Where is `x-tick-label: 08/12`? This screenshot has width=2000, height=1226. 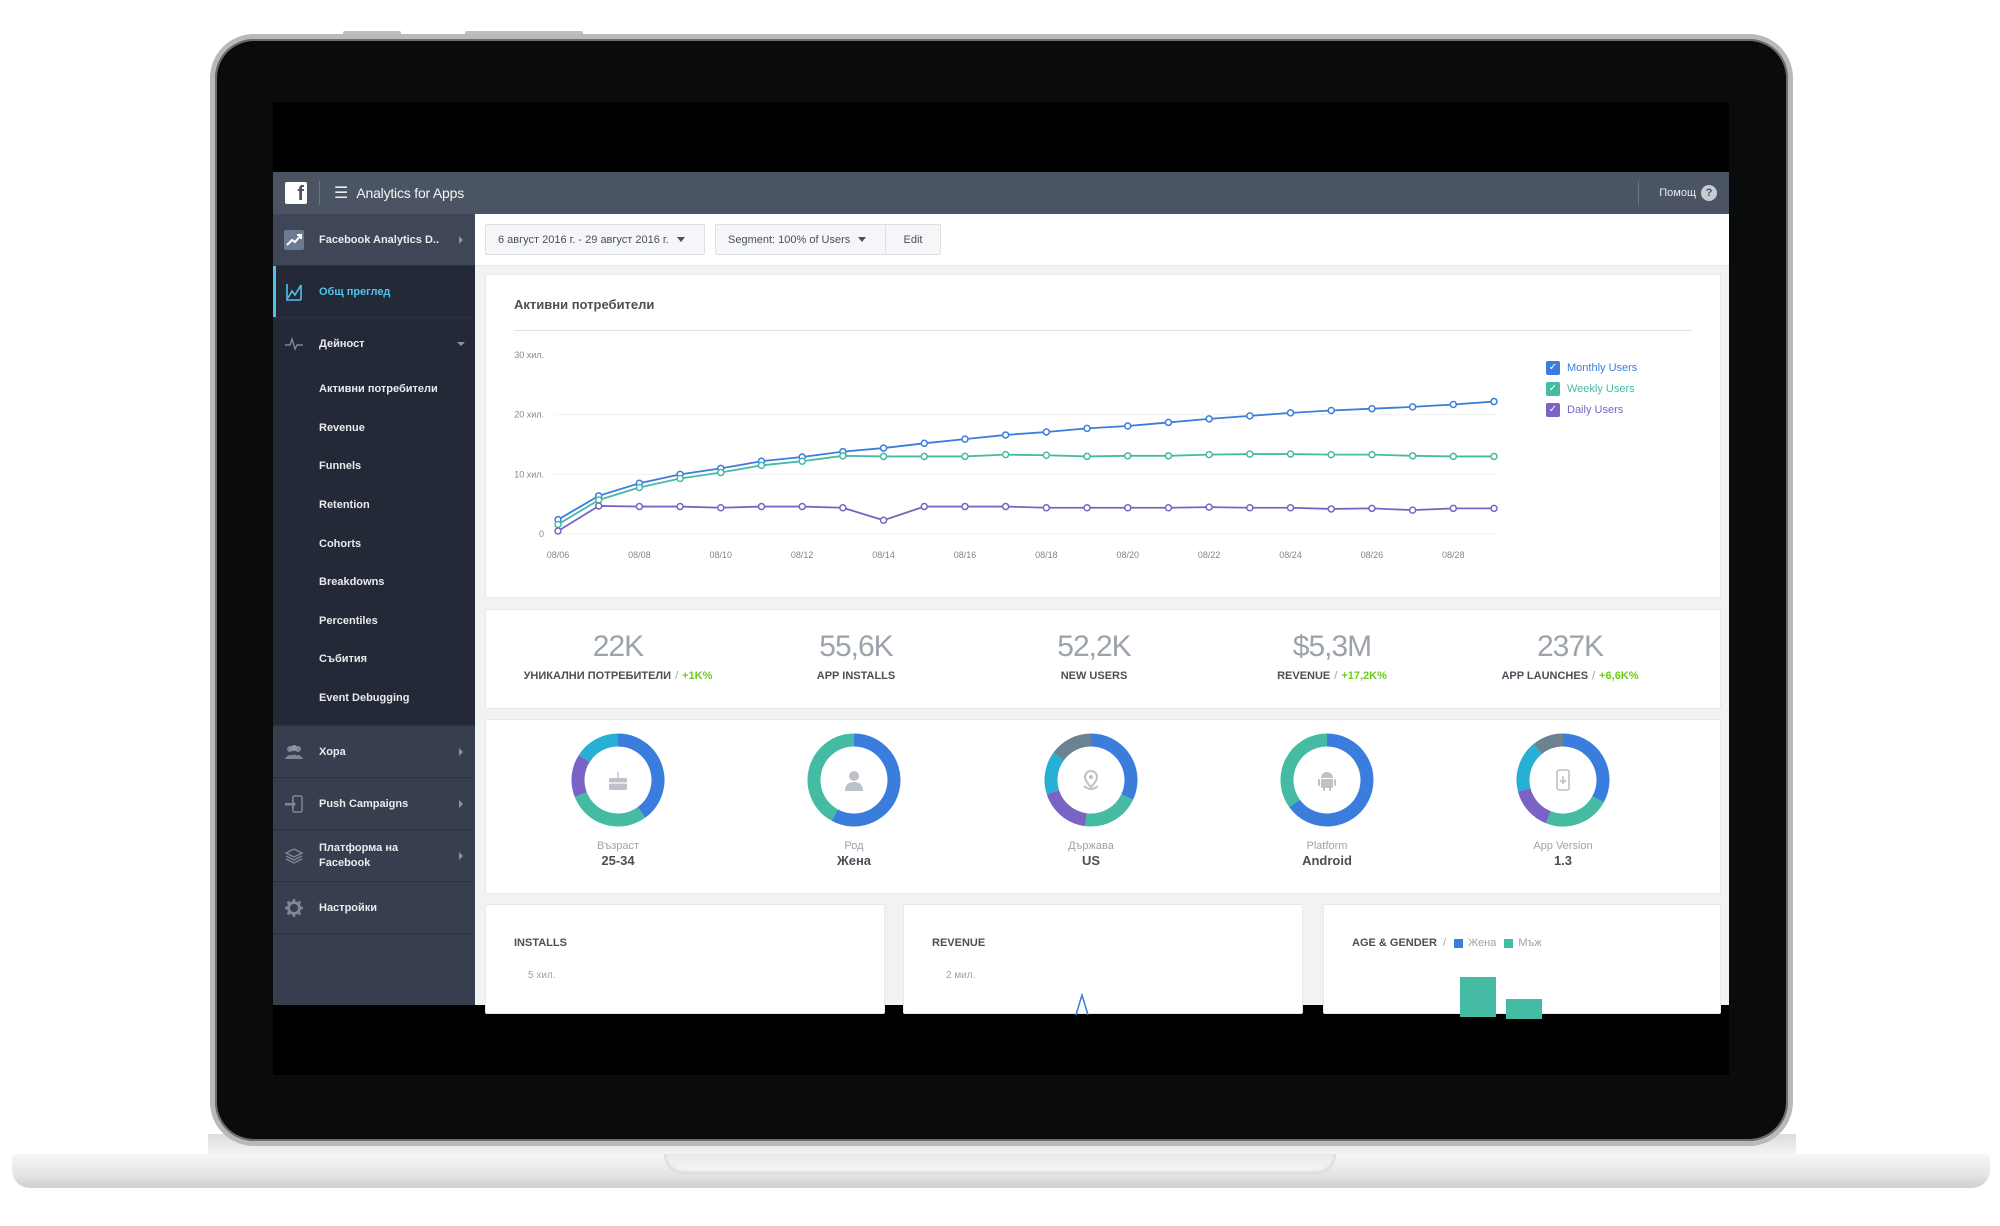
x-tick-label: 08/12 is located at coordinates (802, 555).